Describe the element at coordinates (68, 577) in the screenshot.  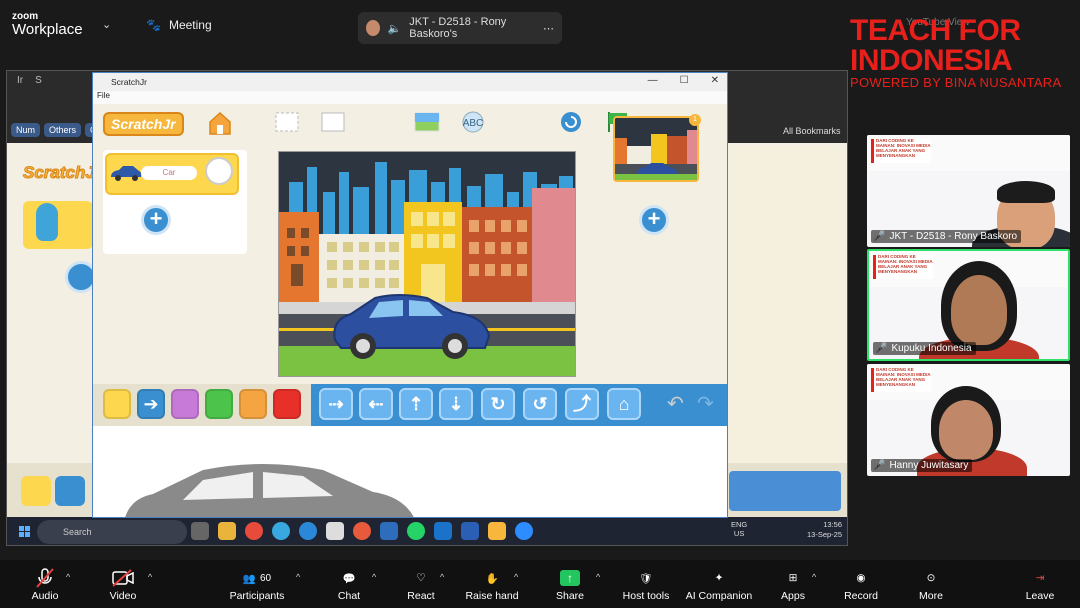
I see `audio-options-caret: ^` at that location.